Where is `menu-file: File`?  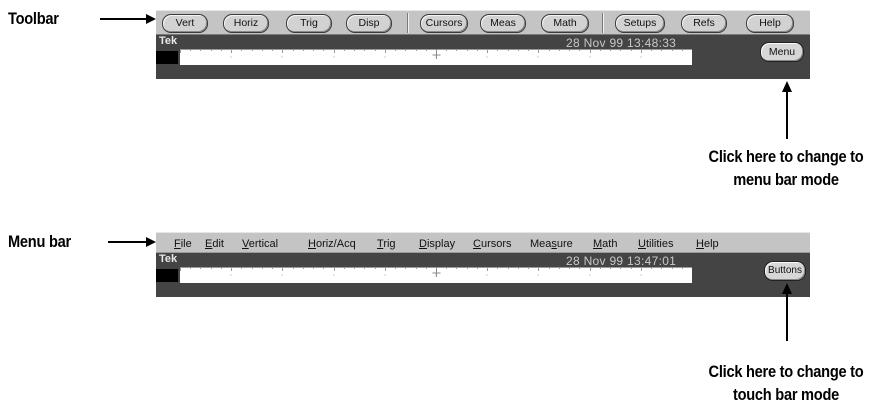
menu-file: File is located at coordinates (183, 244).